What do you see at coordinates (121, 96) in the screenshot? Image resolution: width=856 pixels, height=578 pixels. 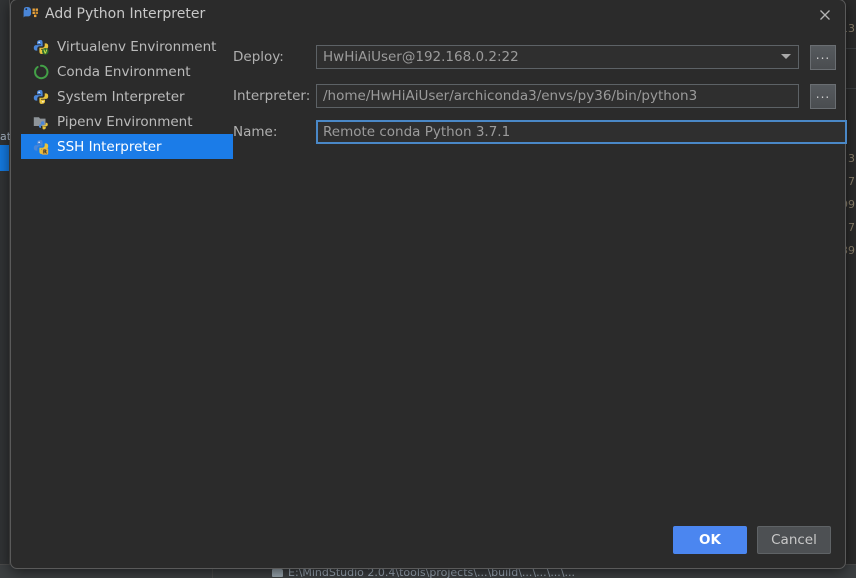 I see `sidebar-item-label: System Interpreter` at bounding box center [121, 96].